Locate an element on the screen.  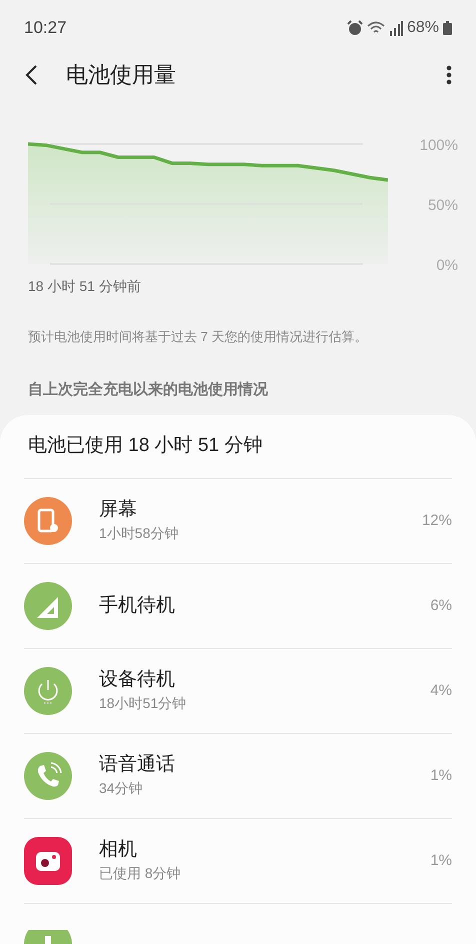
back-icon is located at coordinates (31, 75).